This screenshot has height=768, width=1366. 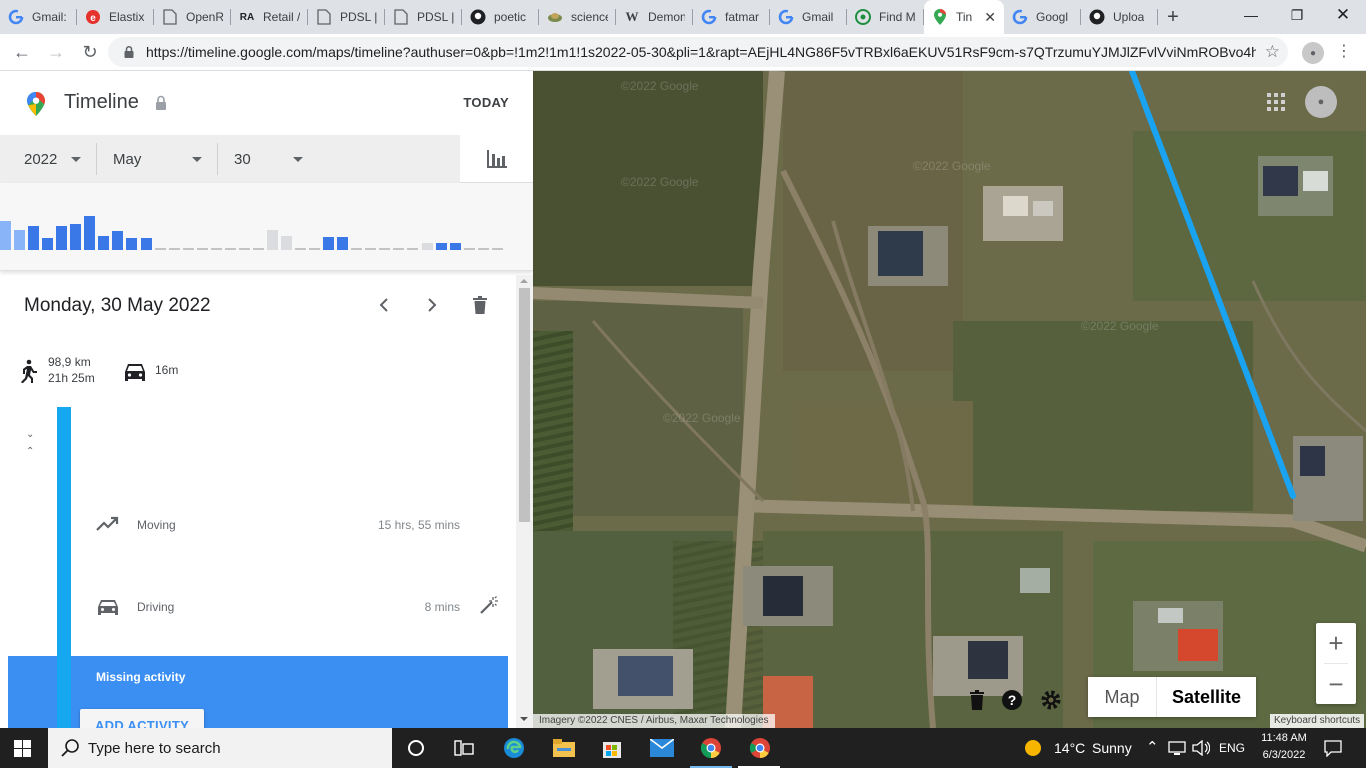 I want to click on edge-icon, so click(x=514, y=748).